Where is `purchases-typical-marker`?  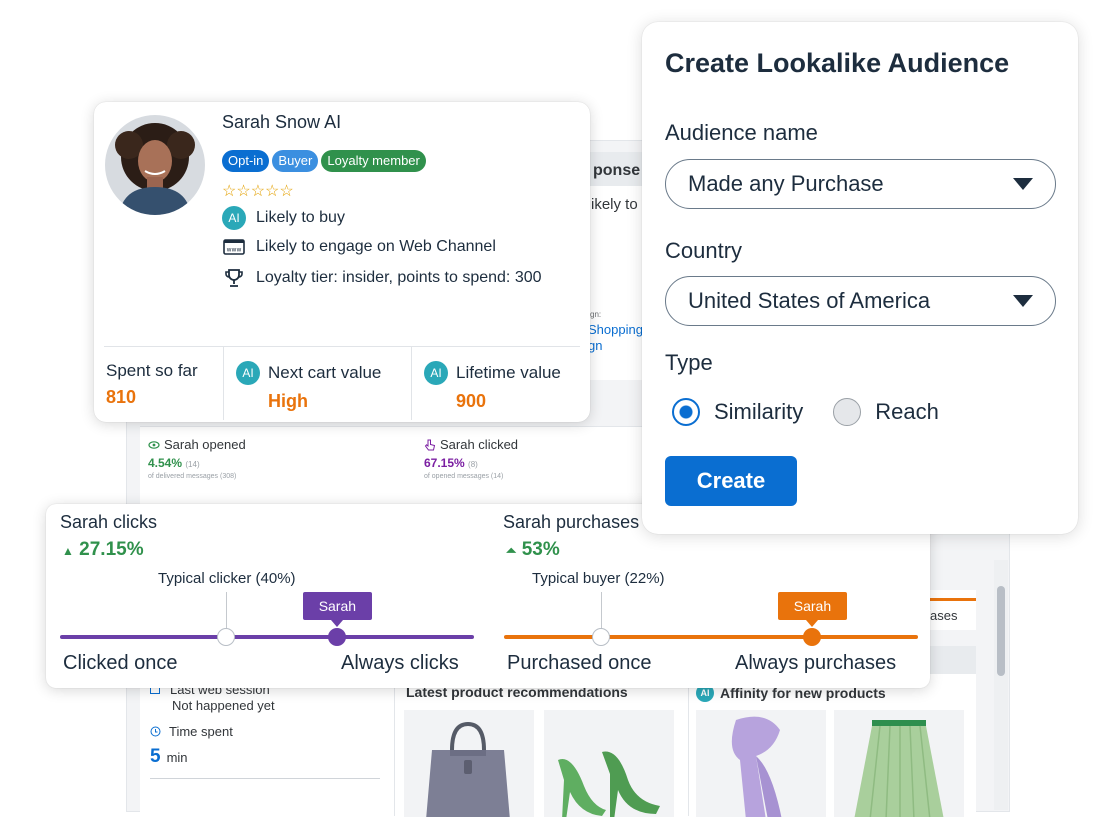 purchases-typical-marker is located at coordinates (601, 637).